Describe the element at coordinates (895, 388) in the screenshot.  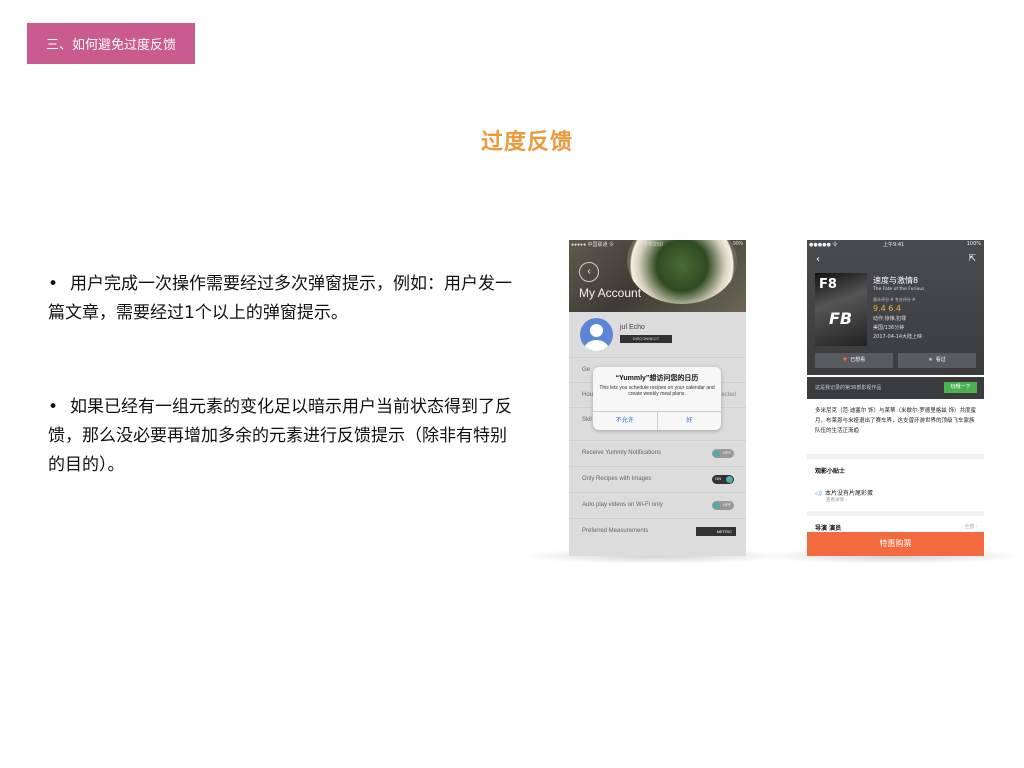
I see `record-band: 这是我记录的第36部影视作品 玩哦一下` at that location.